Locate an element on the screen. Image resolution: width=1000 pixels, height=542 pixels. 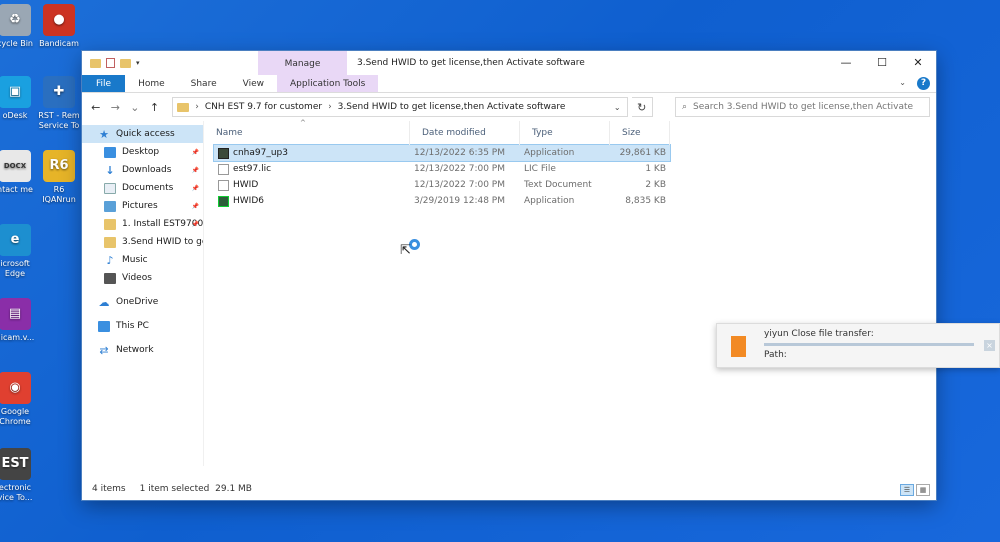
new-folder-icon is located at coordinates (125, 63).